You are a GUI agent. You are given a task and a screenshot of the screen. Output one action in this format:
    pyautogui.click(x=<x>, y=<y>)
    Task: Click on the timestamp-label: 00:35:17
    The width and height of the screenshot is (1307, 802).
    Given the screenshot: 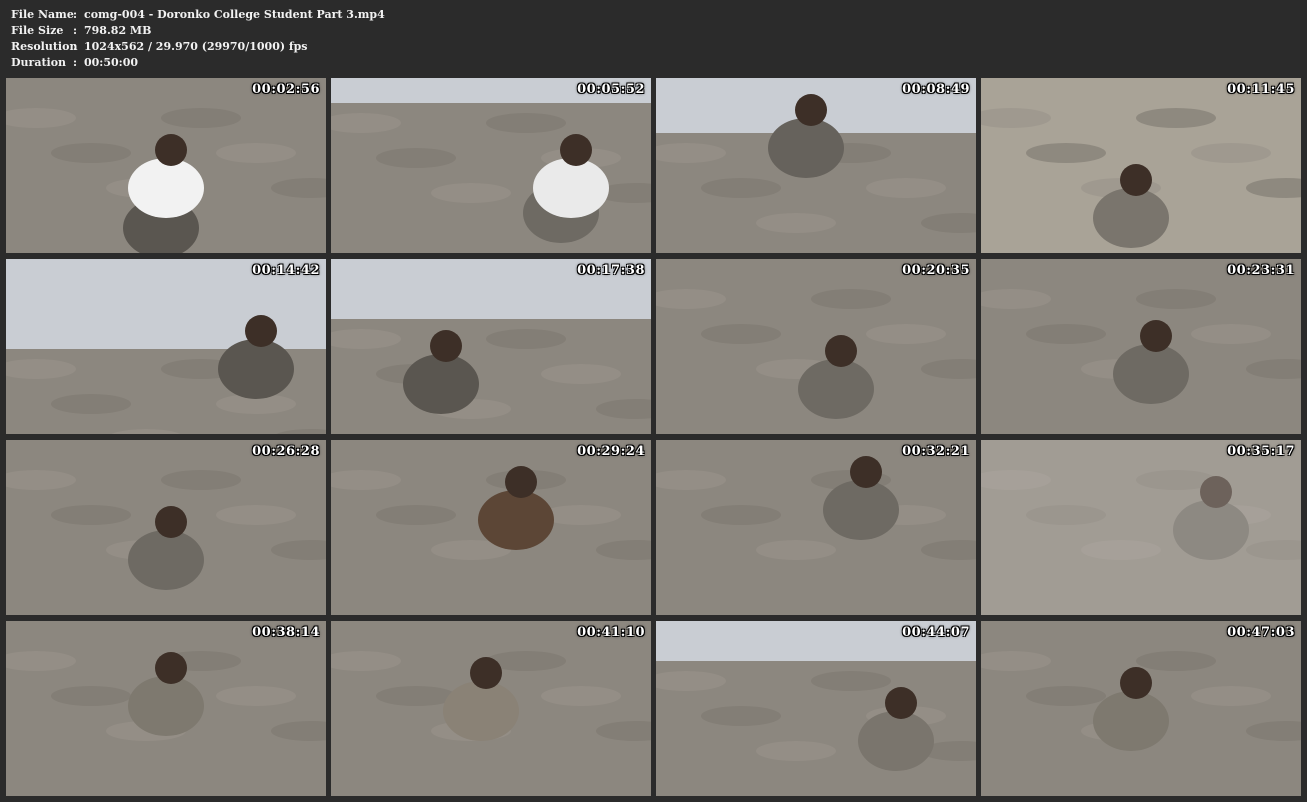 What is the action you would take?
    pyautogui.click(x=1261, y=451)
    